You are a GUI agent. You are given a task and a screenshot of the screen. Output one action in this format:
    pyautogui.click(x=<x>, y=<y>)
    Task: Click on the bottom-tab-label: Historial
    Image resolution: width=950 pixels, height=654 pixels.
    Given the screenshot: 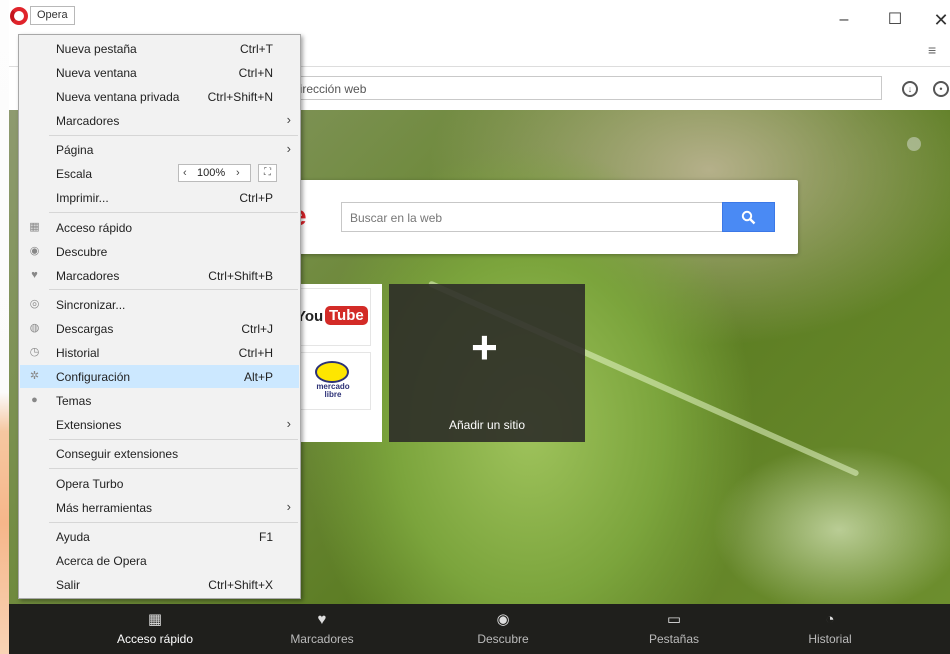 What is the action you would take?
    pyautogui.click(x=830, y=639)
    